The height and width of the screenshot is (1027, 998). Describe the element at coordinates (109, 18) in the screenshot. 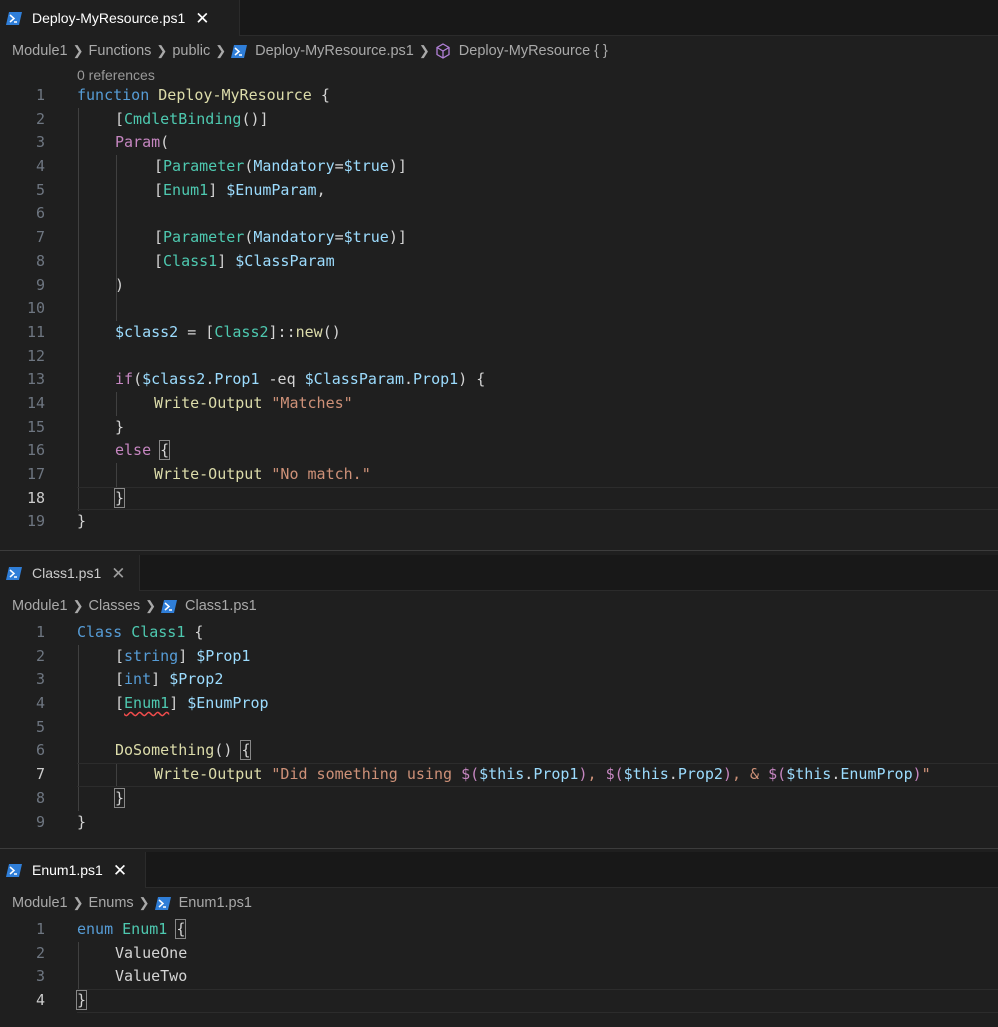

I see `tab-label: Deploy-MyResource.ps1` at that location.